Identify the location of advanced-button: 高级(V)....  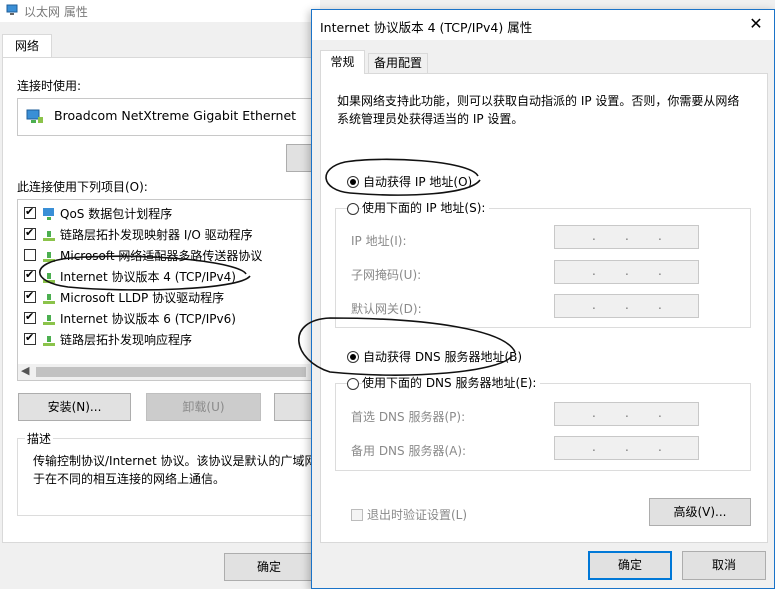
(700, 512).